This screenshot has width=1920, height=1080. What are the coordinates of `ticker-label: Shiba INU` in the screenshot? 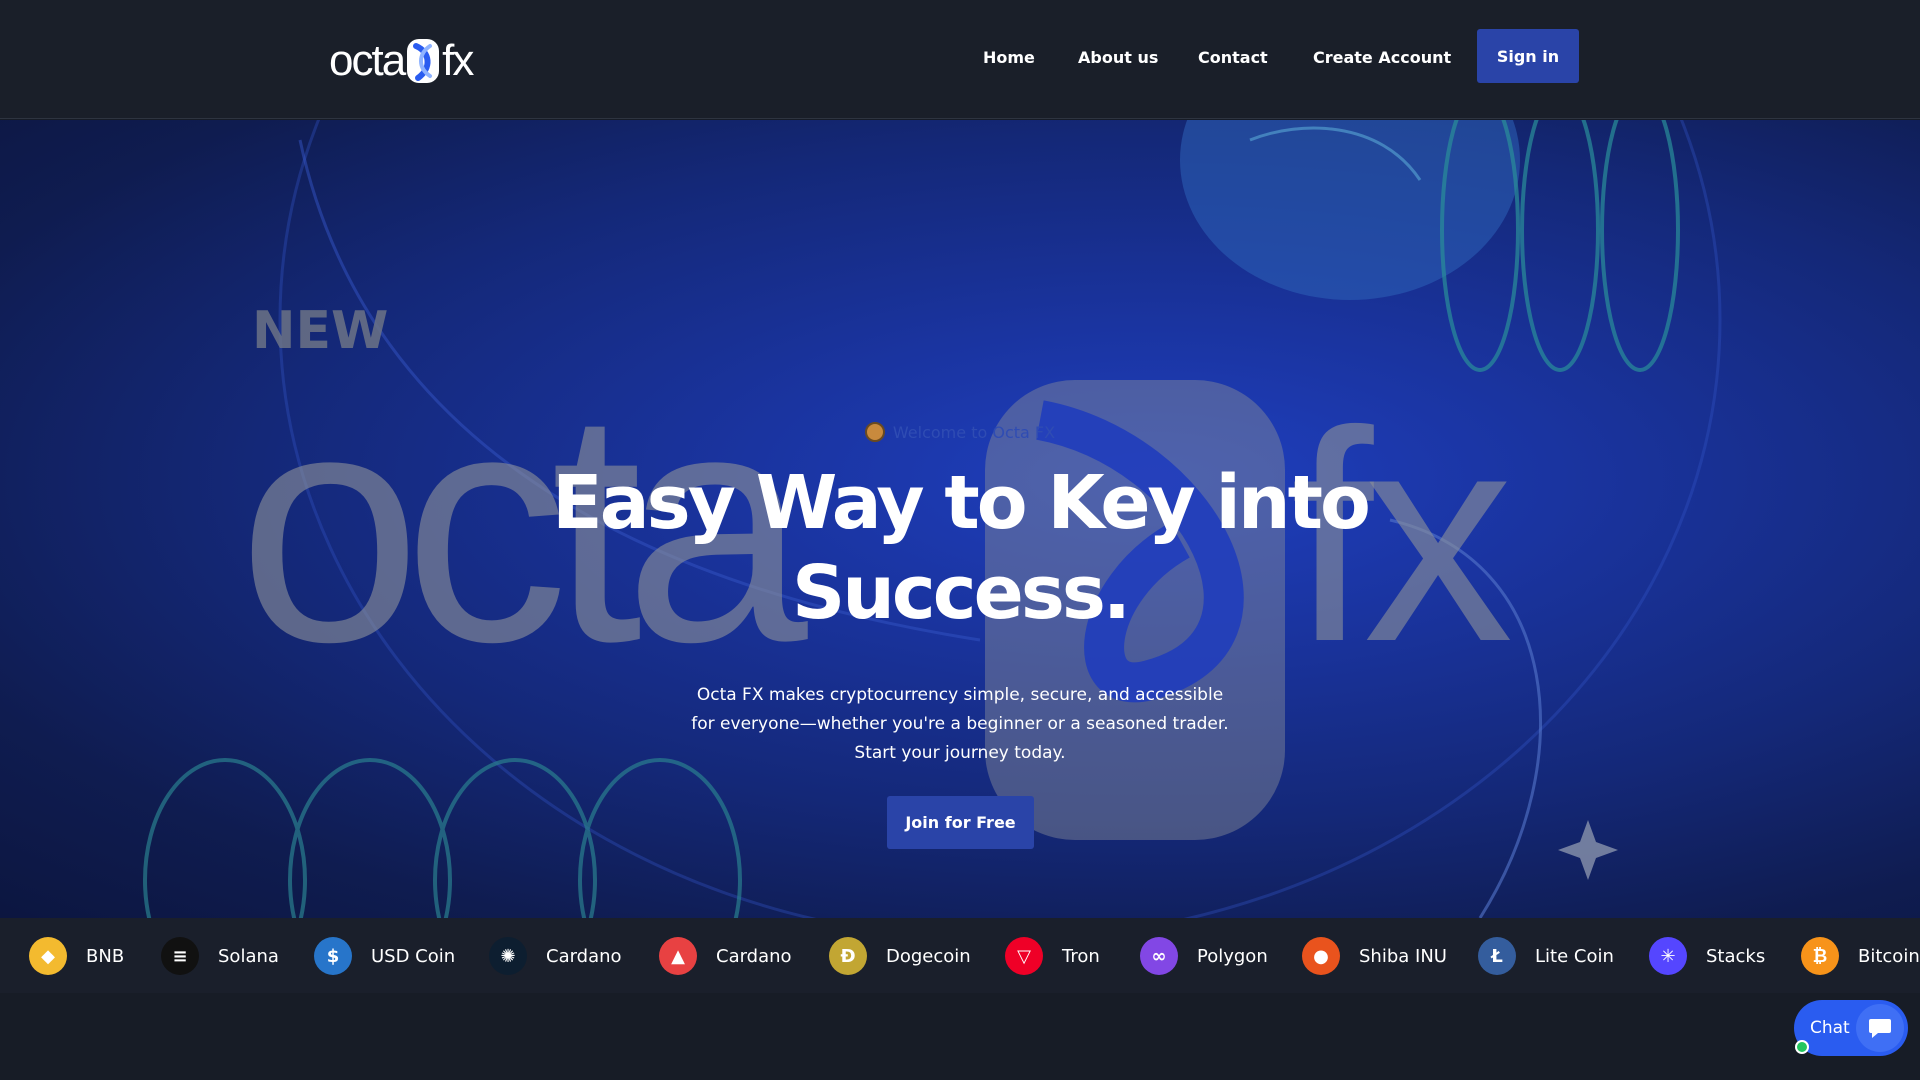 It's located at (1403, 956).